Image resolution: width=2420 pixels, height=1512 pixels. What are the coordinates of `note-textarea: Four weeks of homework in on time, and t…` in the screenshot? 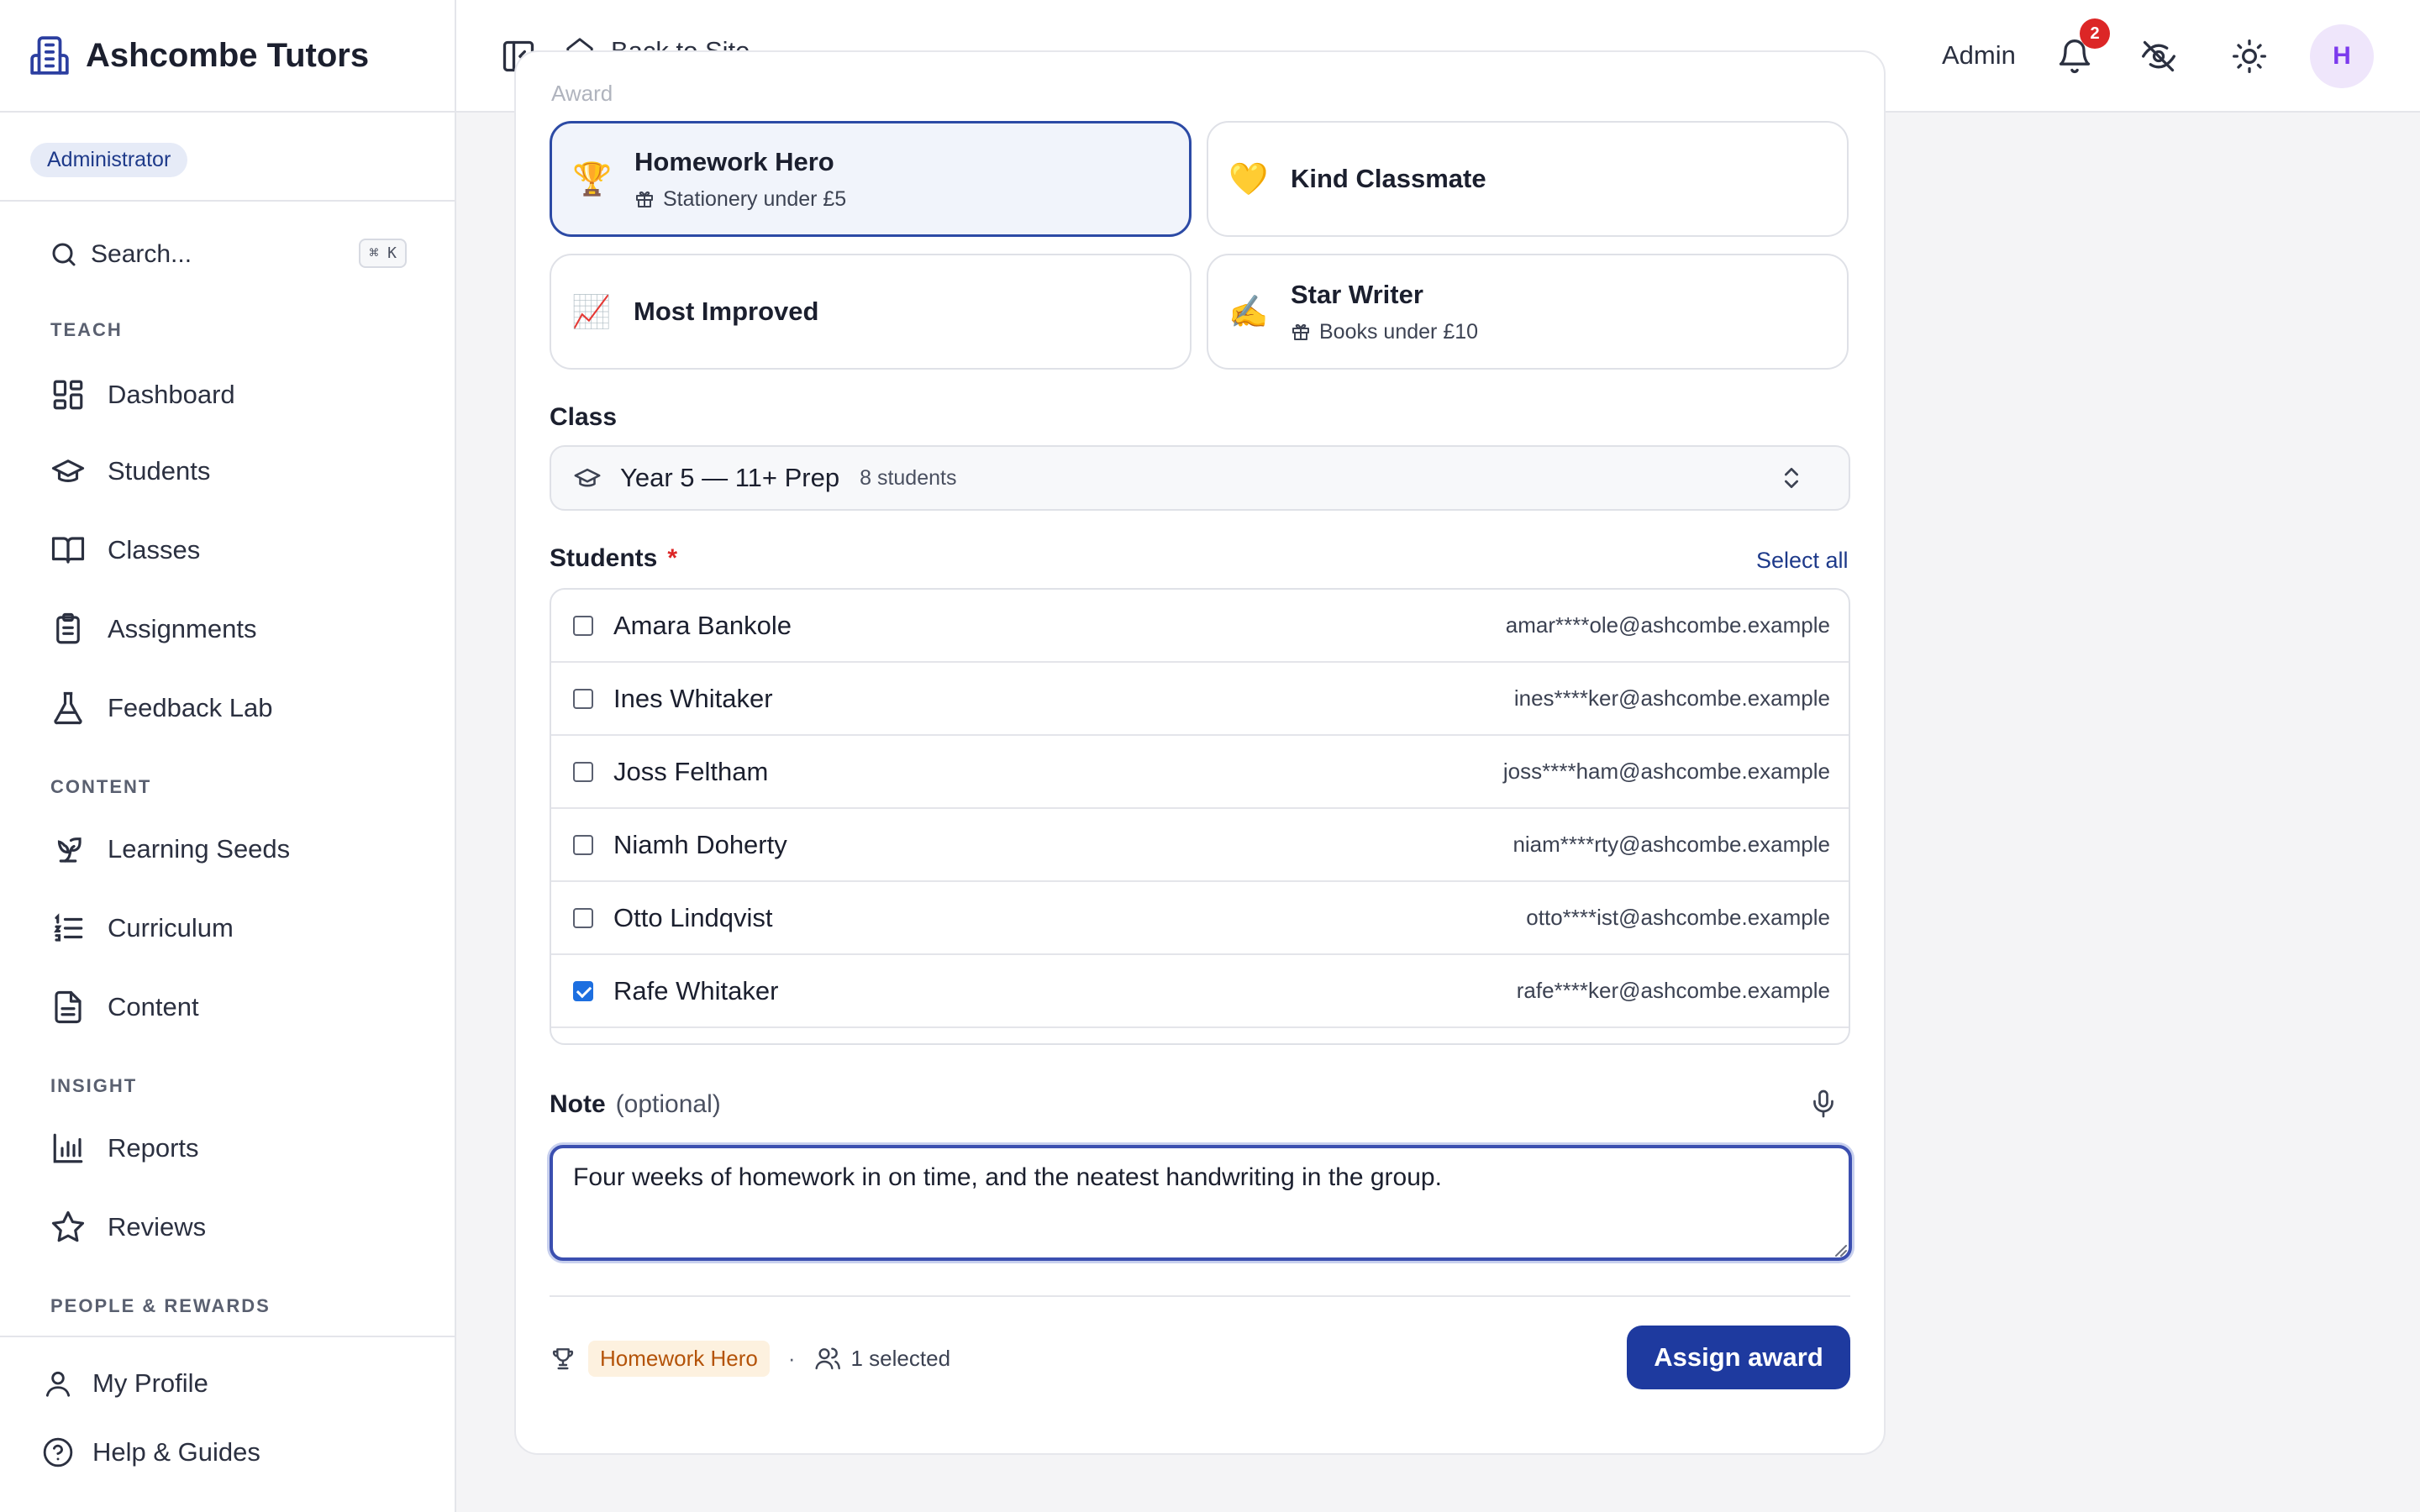 It's located at (1201, 1203).